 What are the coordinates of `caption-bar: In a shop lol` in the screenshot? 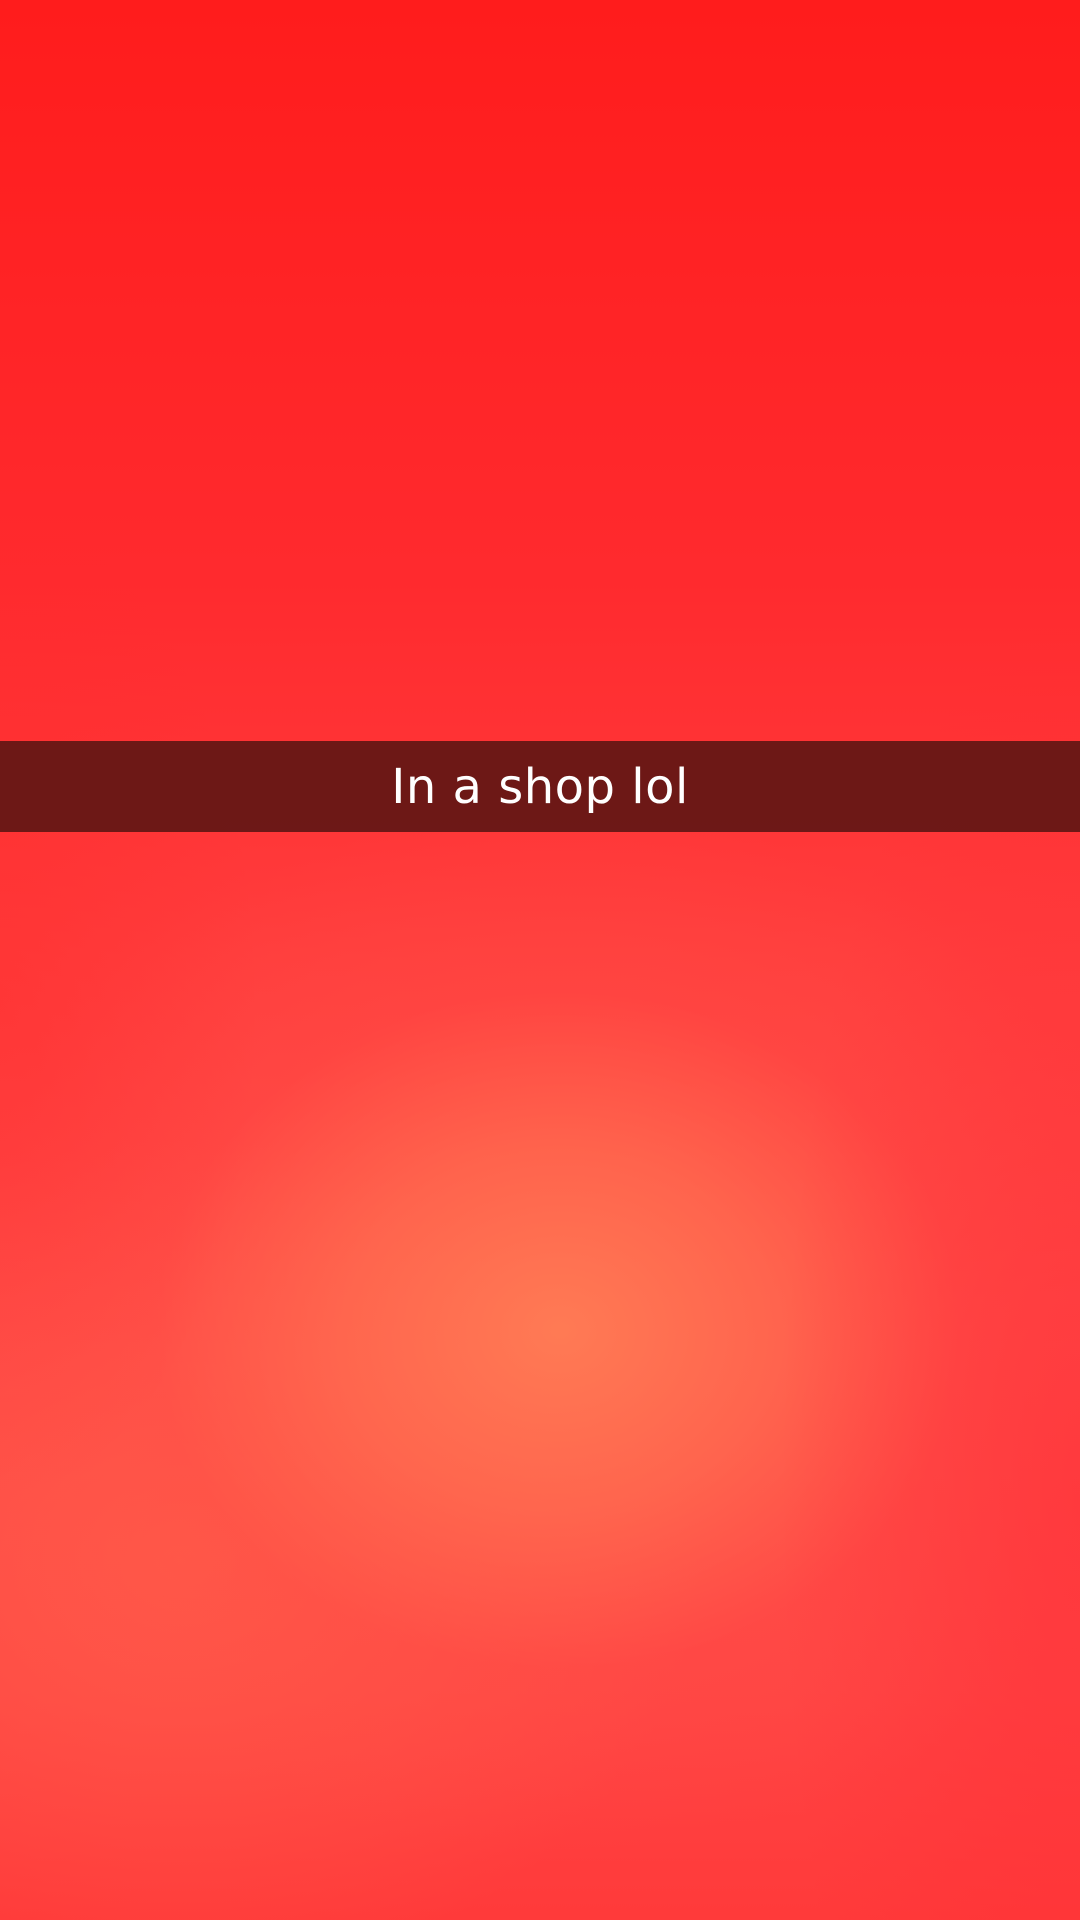 It's located at (540, 786).